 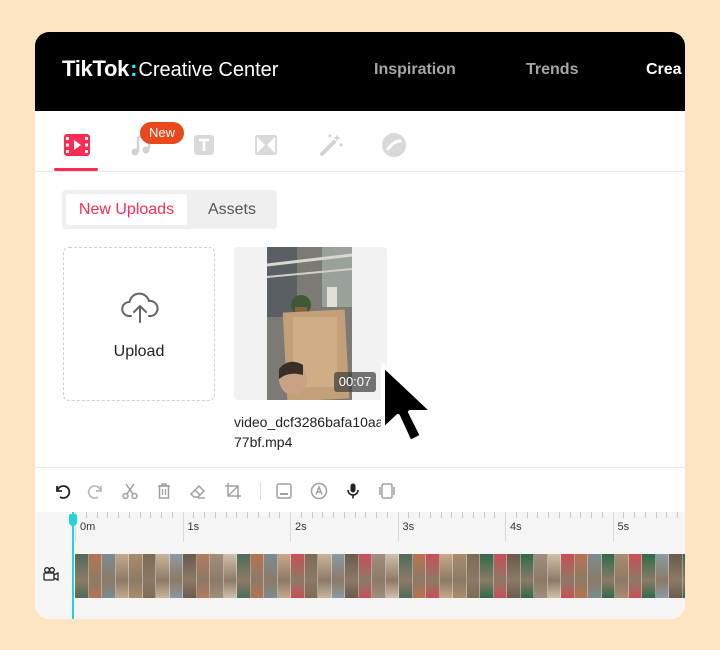 I want to click on video-track-filmstrip, so click(x=380, y=576).